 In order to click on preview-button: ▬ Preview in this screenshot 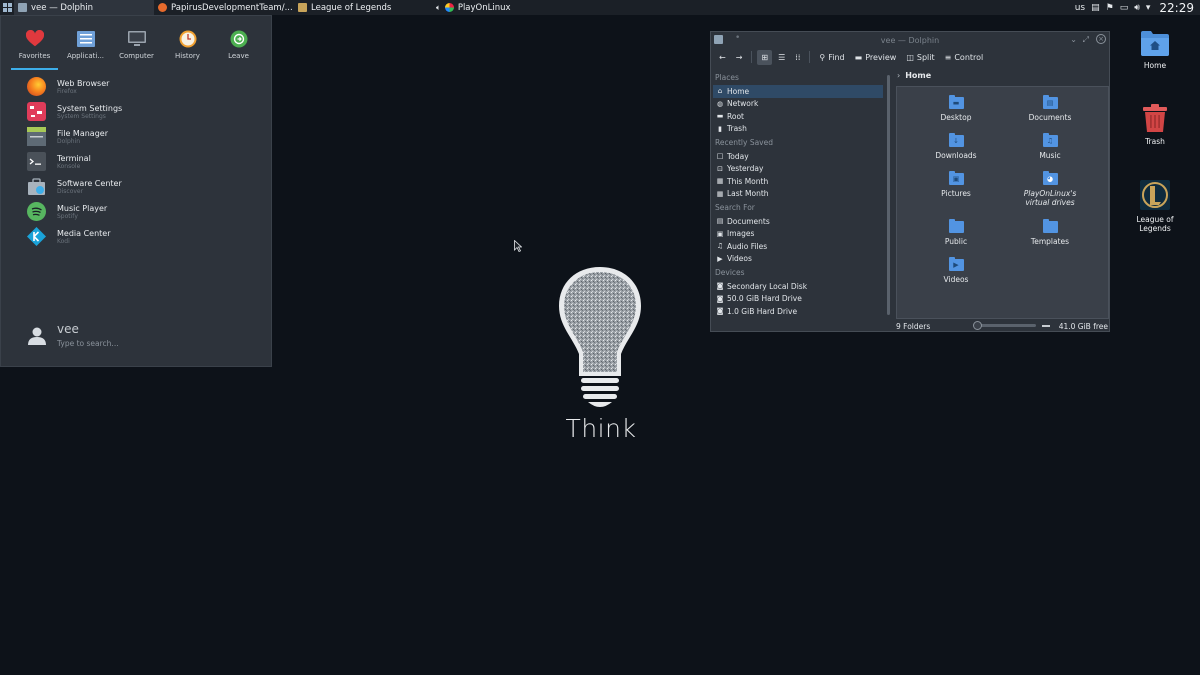, I will do `click(876, 57)`.